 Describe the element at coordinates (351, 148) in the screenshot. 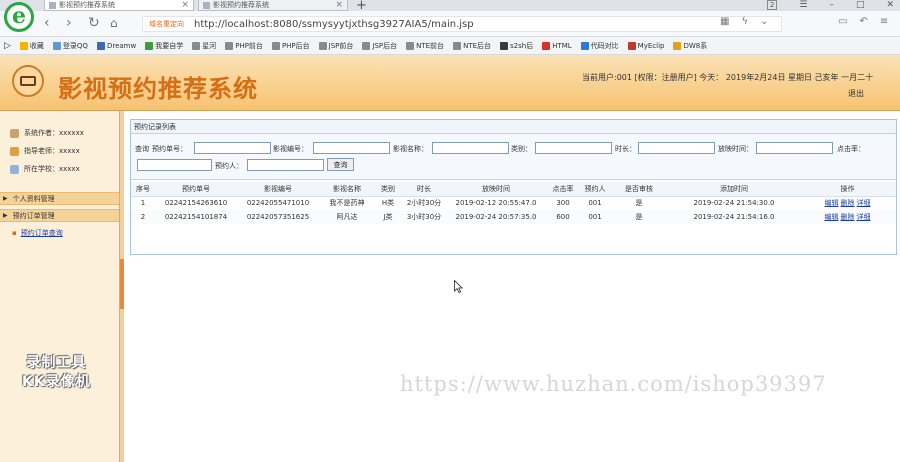

I see `film-no-input` at that location.